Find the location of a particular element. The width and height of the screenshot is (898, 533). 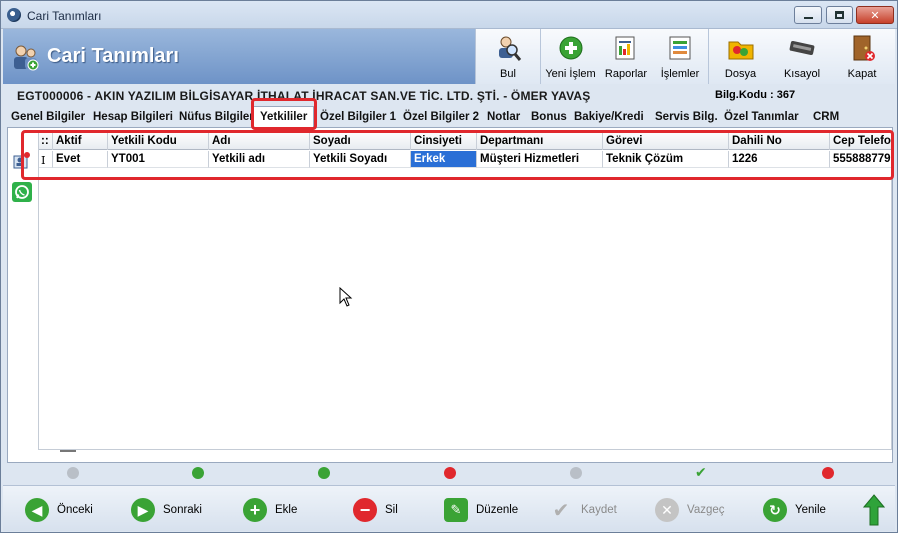

nav-edit-icon is located at coordinates (576, 473).